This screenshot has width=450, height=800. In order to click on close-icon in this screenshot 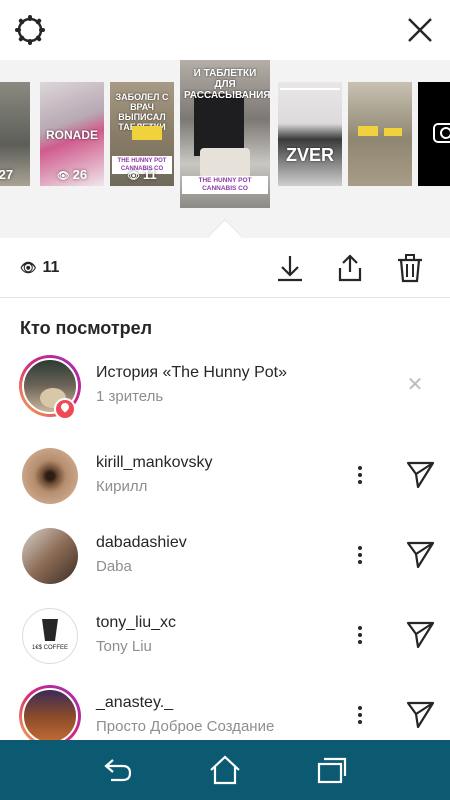, I will do `click(420, 30)`.